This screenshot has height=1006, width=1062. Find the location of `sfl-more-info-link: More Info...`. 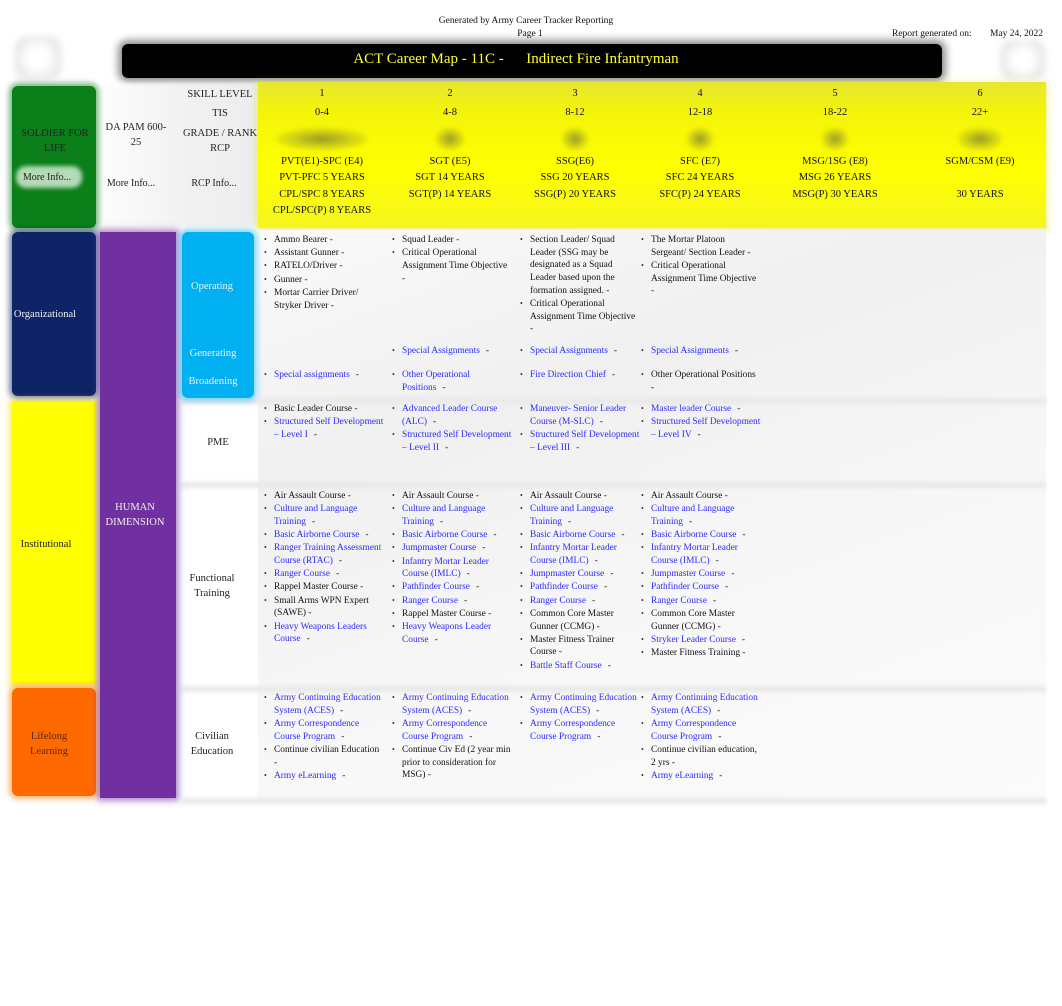

sfl-more-info-link: More Info... is located at coordinates (47, 177).